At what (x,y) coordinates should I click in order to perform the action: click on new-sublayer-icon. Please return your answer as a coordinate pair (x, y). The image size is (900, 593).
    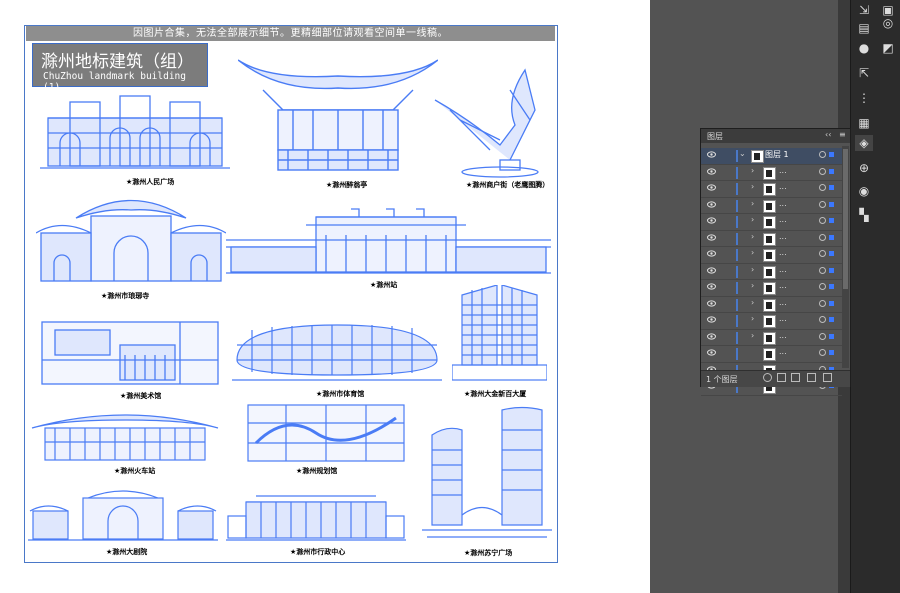
    Looking at the image, I should click on (795, 377).